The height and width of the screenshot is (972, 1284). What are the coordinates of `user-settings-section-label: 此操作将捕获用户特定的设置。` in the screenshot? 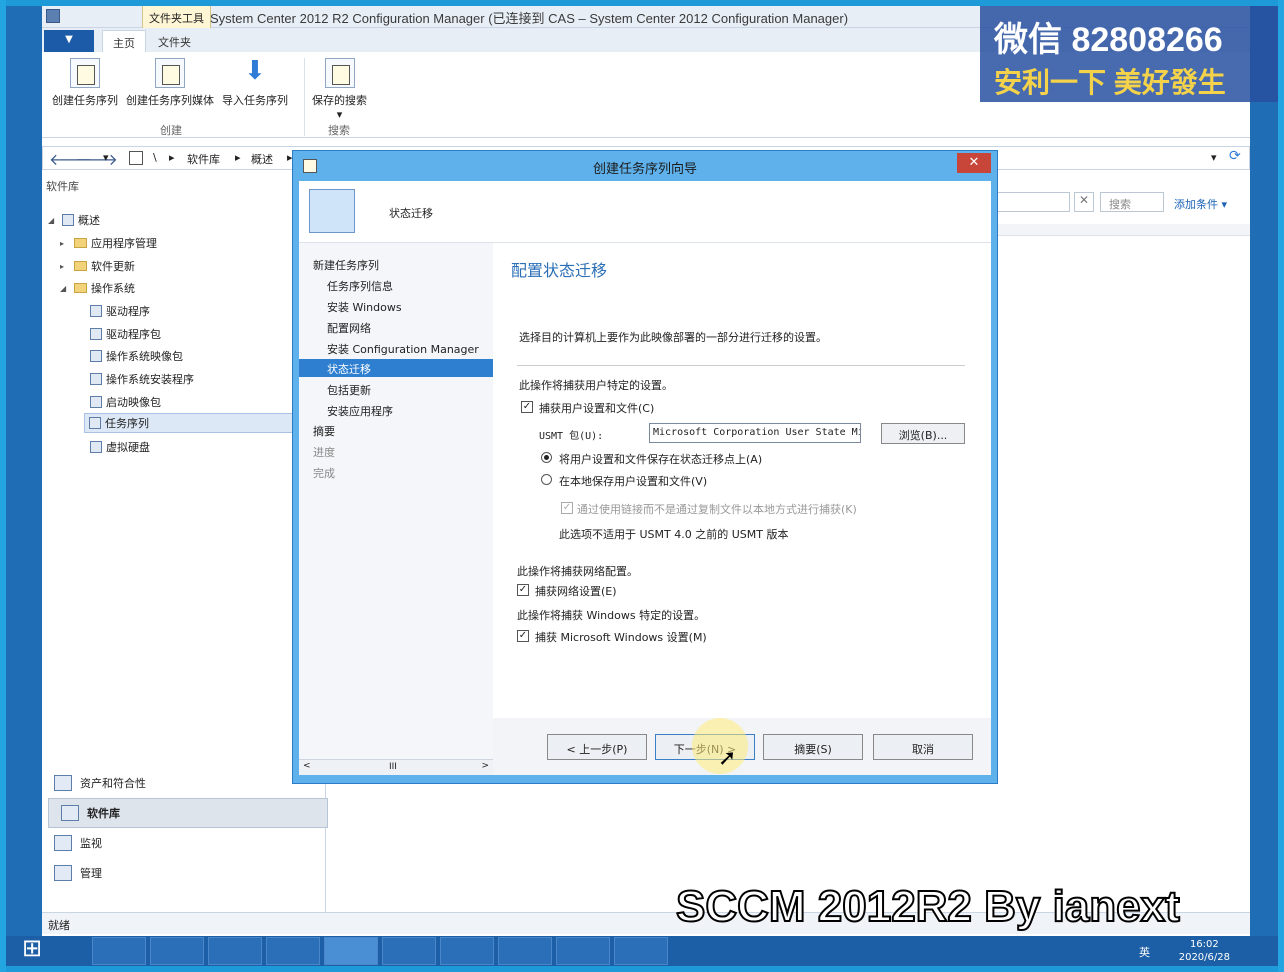 It's located at (596, 385).